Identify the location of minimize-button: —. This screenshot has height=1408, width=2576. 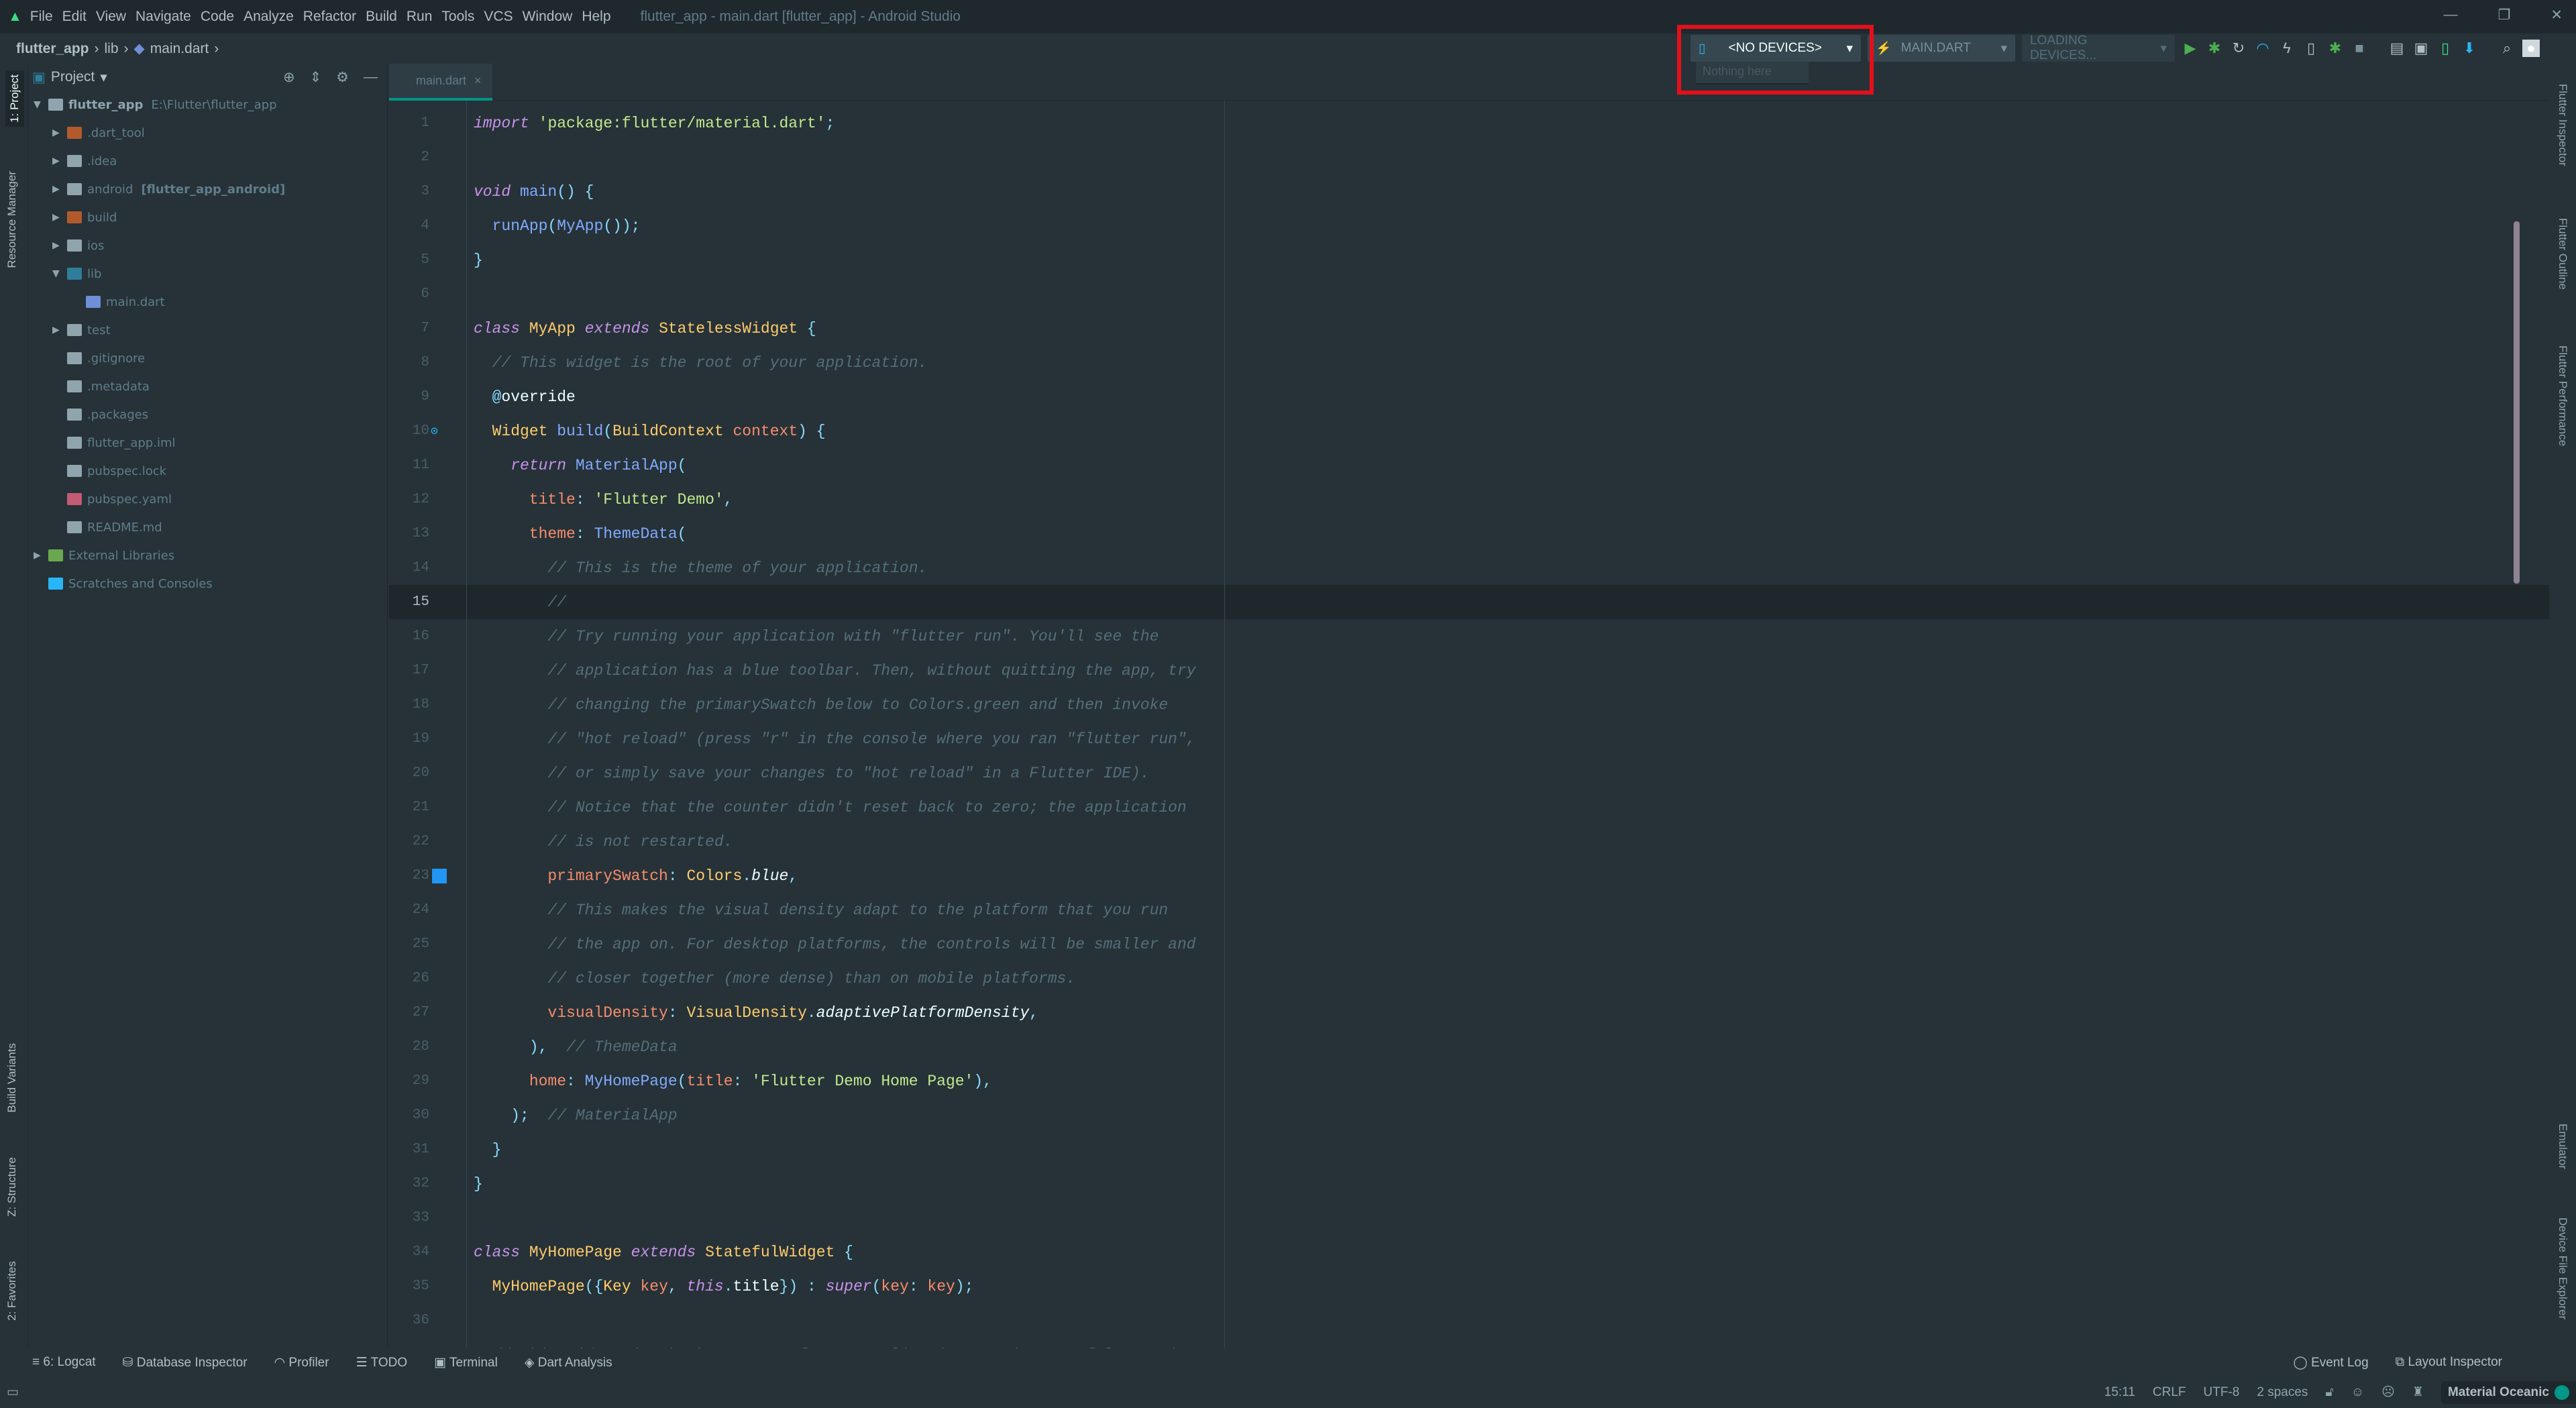
(2451, 15).